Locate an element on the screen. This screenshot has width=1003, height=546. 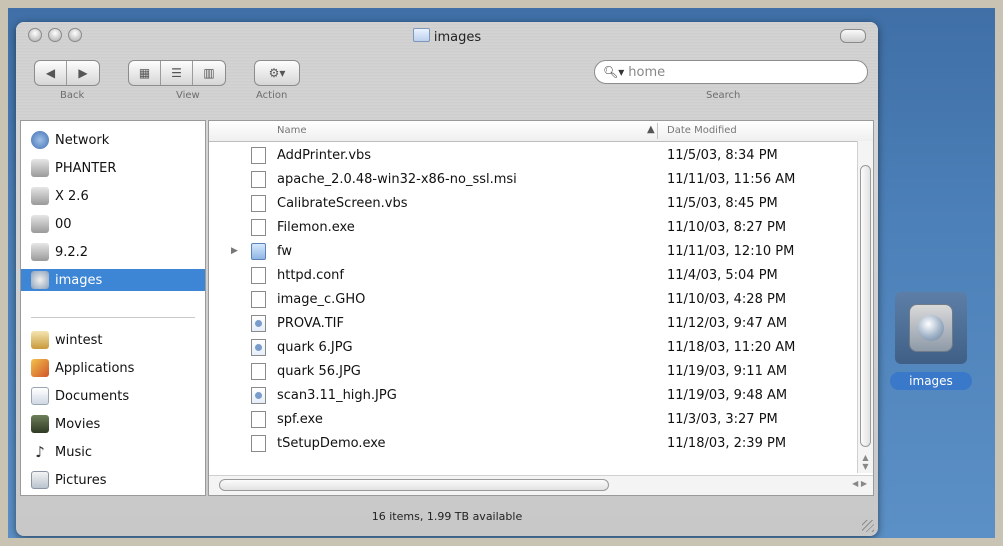
gear-icon: ⚙▾ is located at coordinates (277, 73).